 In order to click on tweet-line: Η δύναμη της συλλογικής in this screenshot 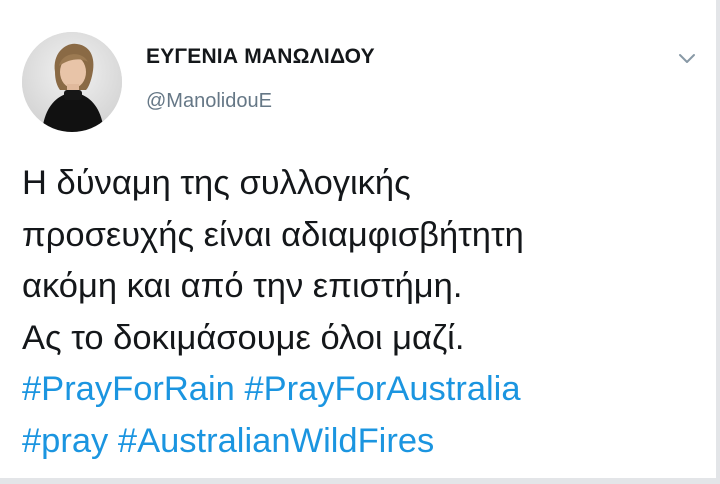, I will do `click(216, 183)`.